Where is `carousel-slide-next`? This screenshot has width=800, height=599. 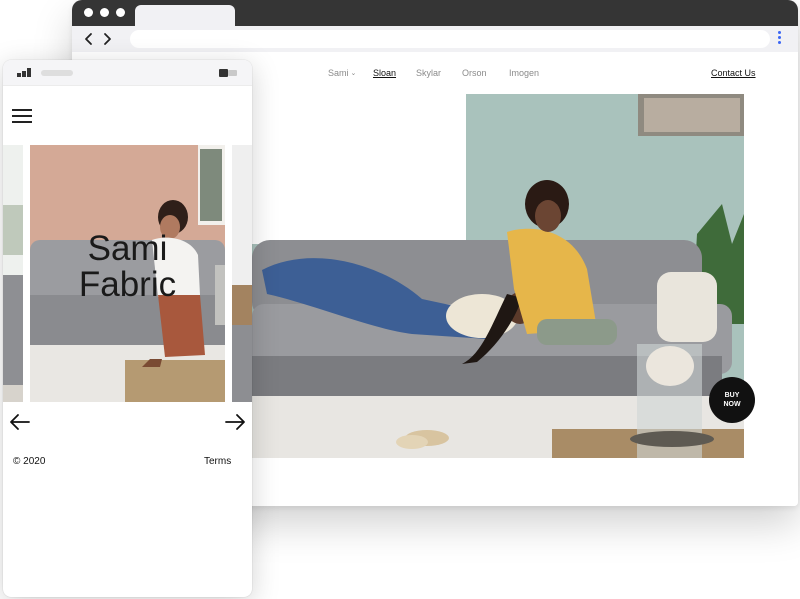 carousel-slide-next is located at coordinates (242, 273).